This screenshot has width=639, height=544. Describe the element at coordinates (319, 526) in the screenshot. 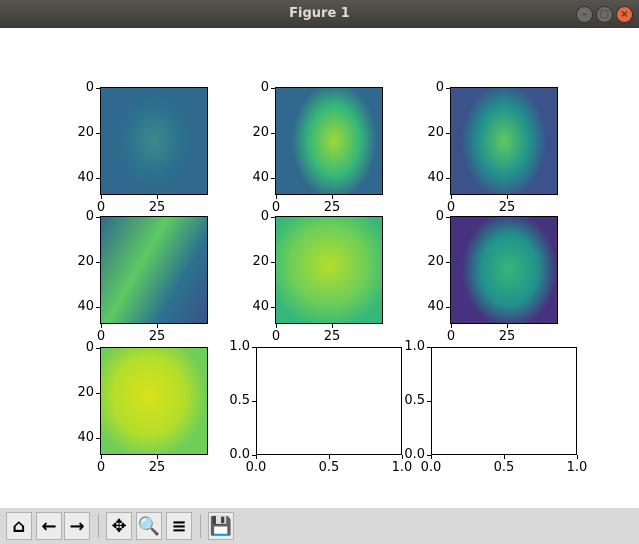

I see `navigation-toolbar: ⌂ ← → ✥ 🔍 ≡ 💾` at that location.